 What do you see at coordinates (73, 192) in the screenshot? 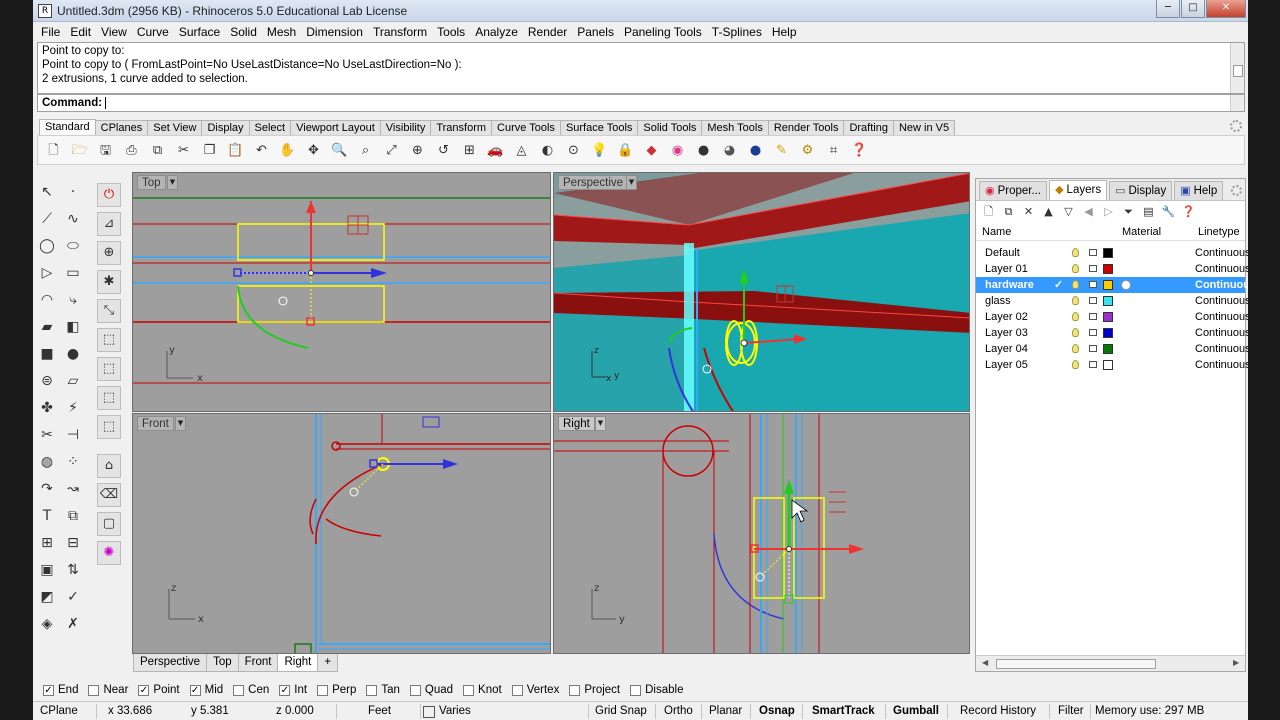
I see `point-icon: ·` at bounding box center [73, 192].